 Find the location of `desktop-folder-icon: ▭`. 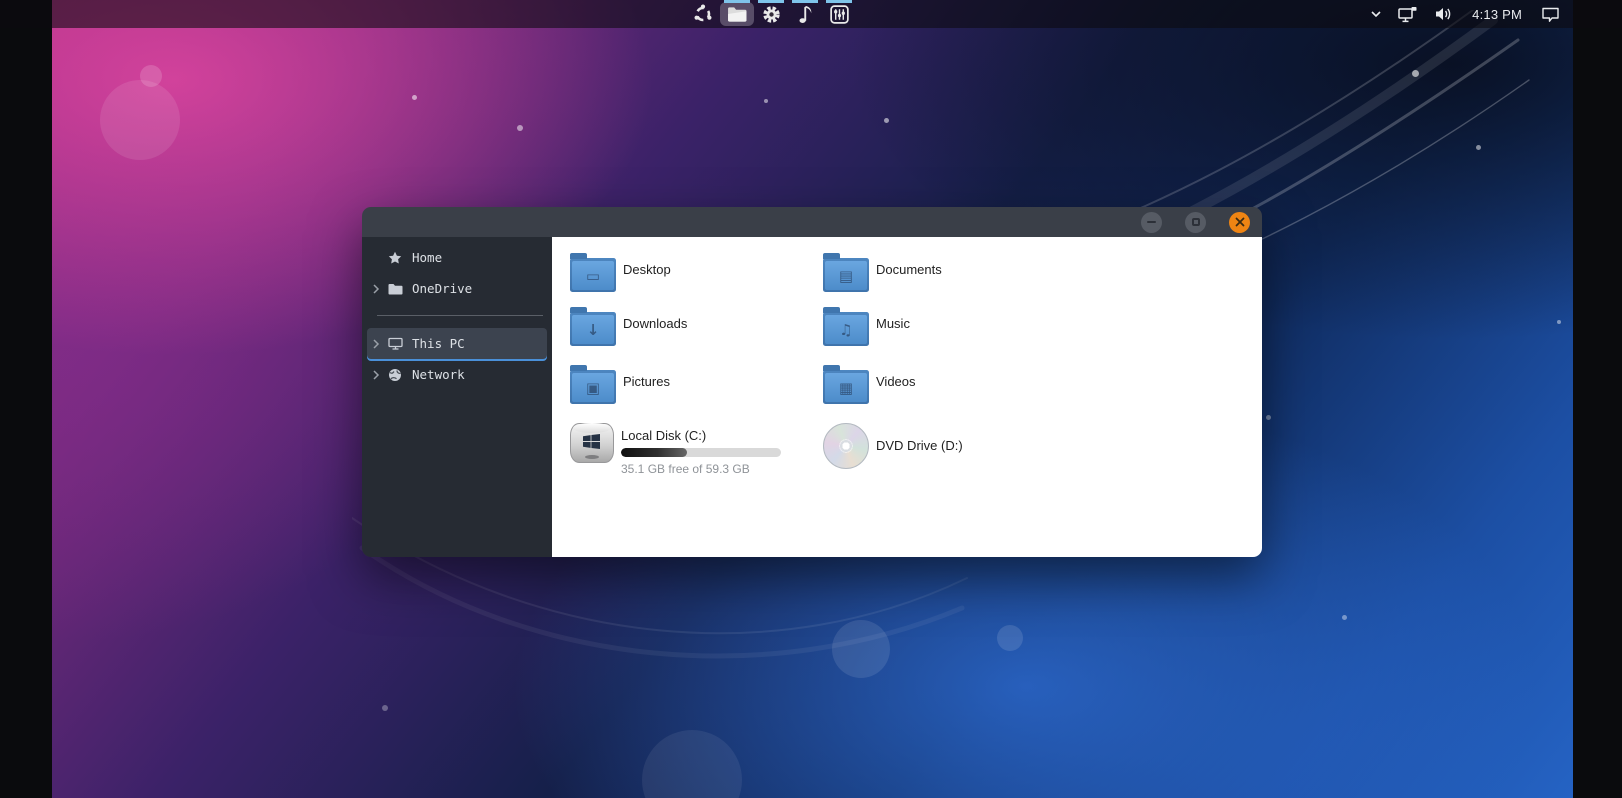

desktop-folder-icon: ▭ is located at coordinates (593, 272).